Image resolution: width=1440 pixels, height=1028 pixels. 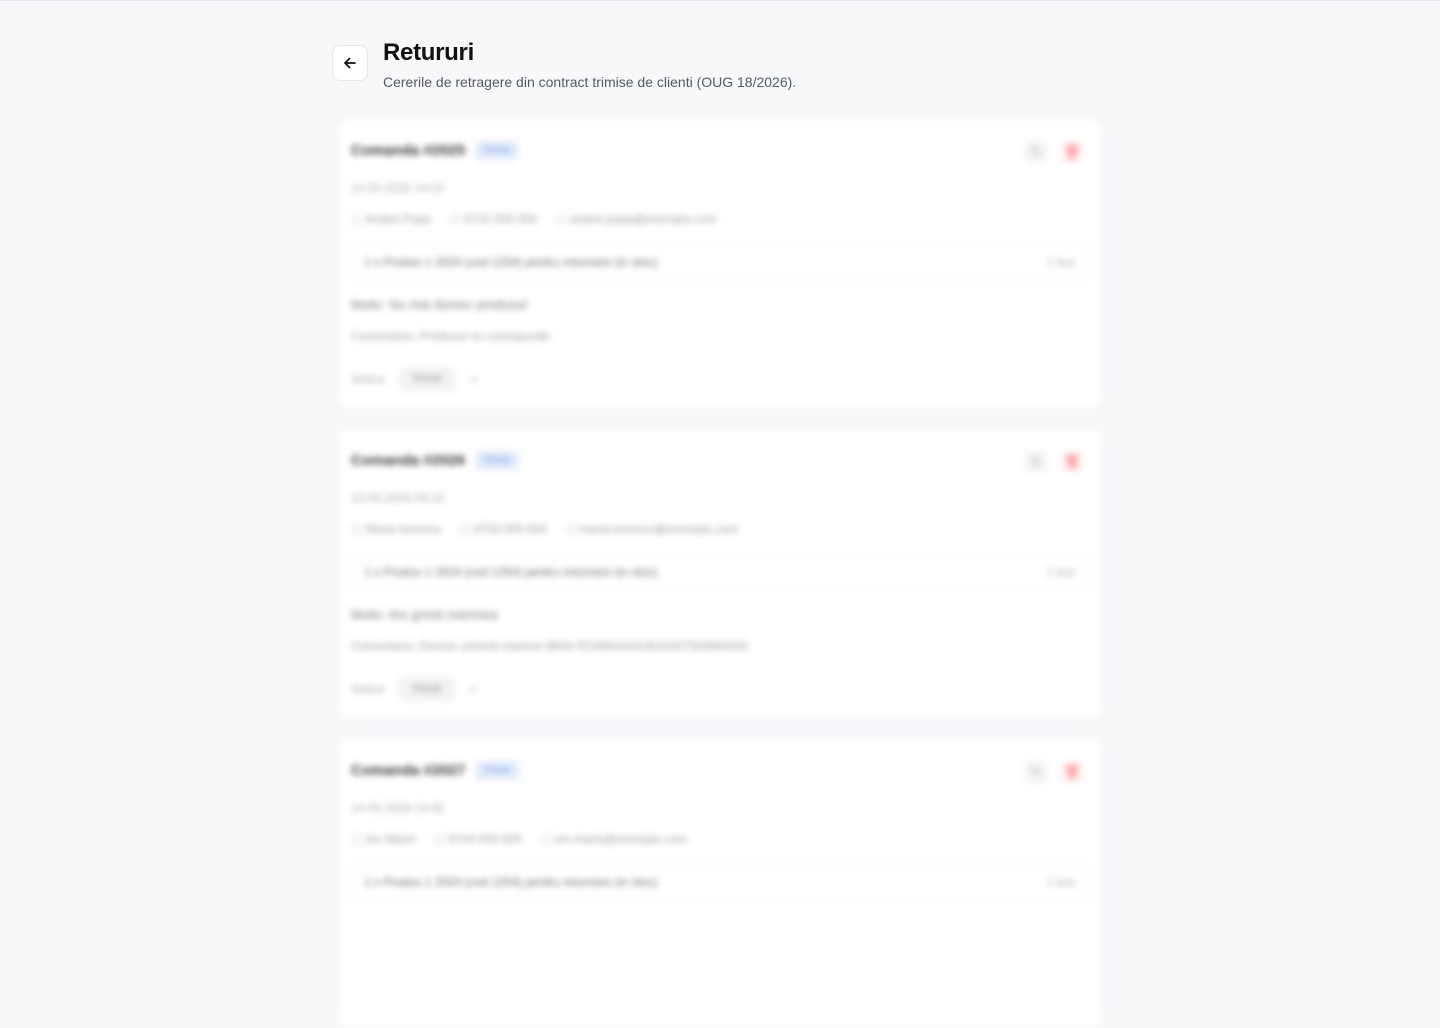 What do you see at coordinates (503, 529) in the screenshot?
I see `customer-phone: 0733 000 000` at bounding box center [503, 529].